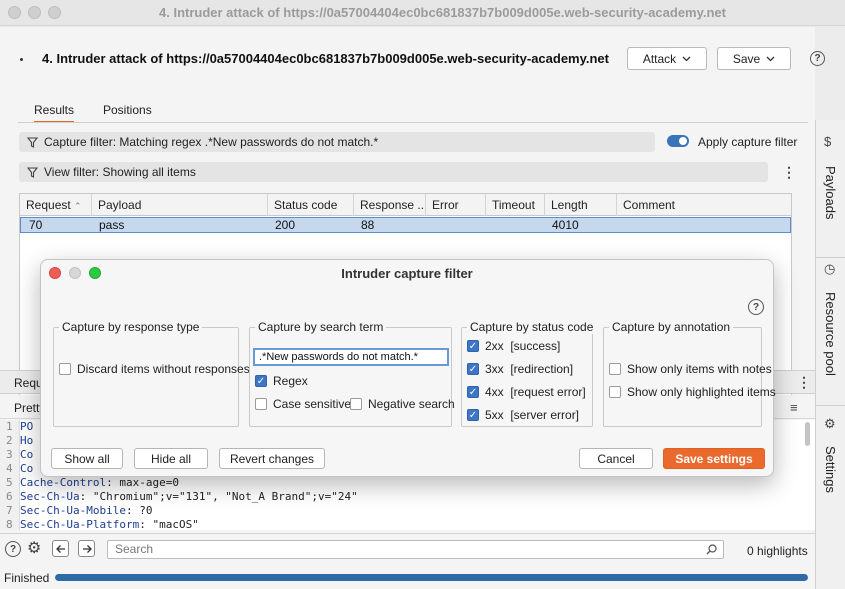 This screenshot has height=589, width=845. I want to click on discard-without-responses-checkbox: Discard items without responses, so click(154, 369).